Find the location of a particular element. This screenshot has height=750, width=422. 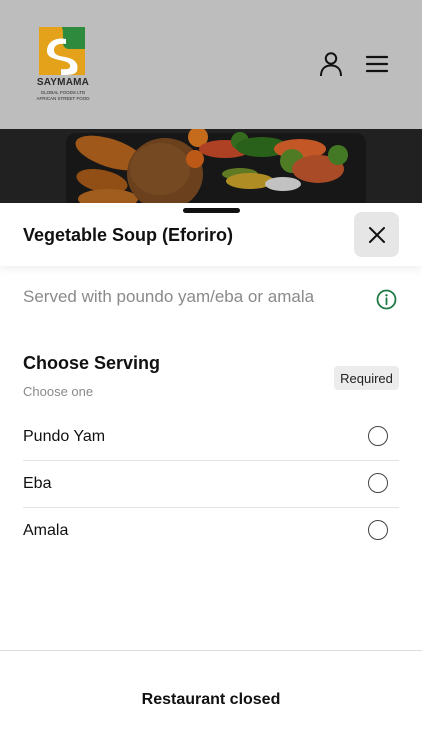

brand-tagline-2: AFRICAN STREET FOOD is located at coordinates (63, 98).